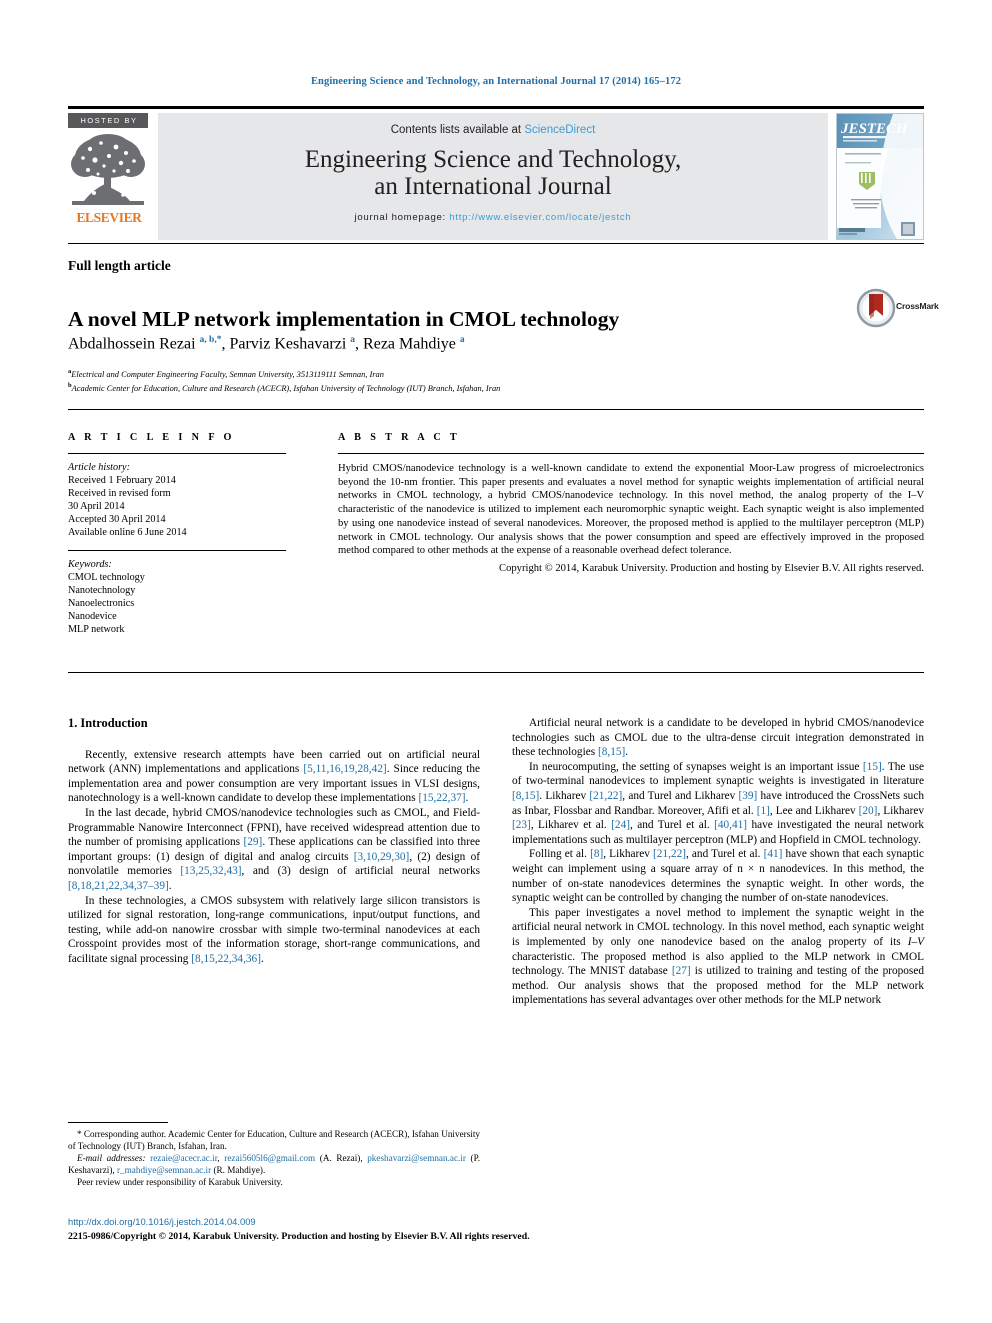 The width and height of the screenshot is (992, 1323). Describe the element at coordinates (917, 306) in the screenshot. I see `crossmark-label: CrossMark` at that location.